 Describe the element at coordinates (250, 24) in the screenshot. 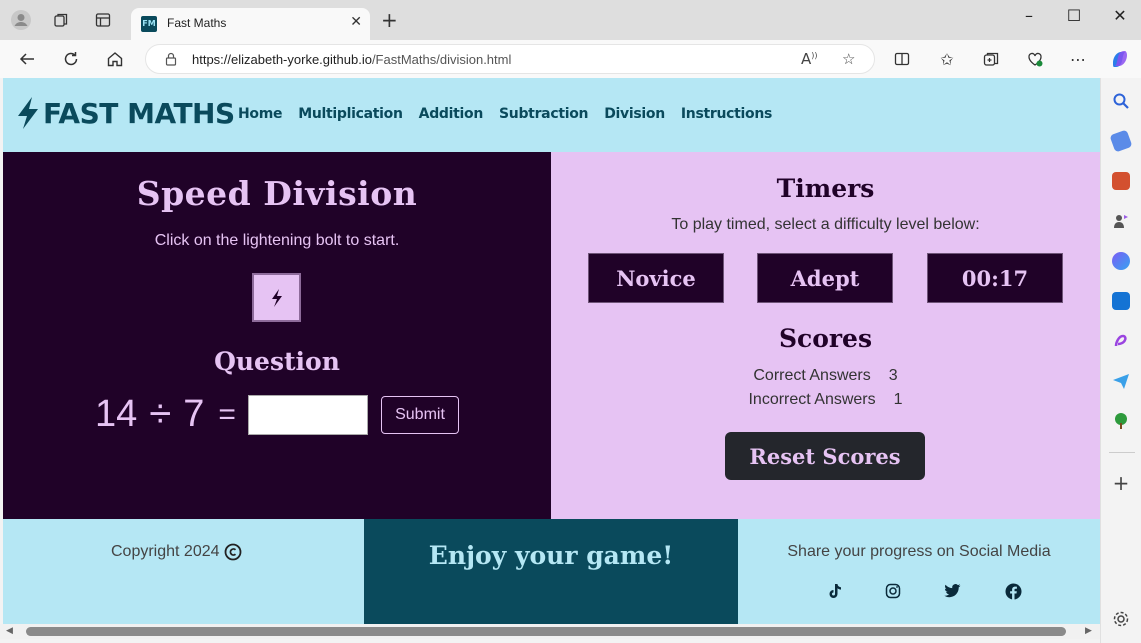

I see `active-tab: FM Fast Maths ✕` at that location.